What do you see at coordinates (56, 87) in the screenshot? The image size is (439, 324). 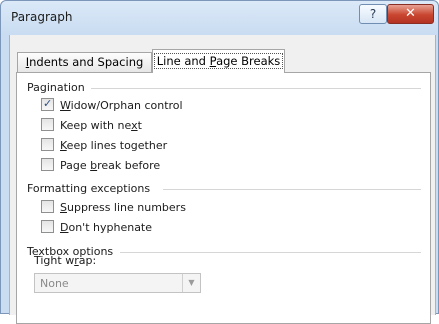 I see `section-title-pagination: Pagination` at bounding box center [56, 87].